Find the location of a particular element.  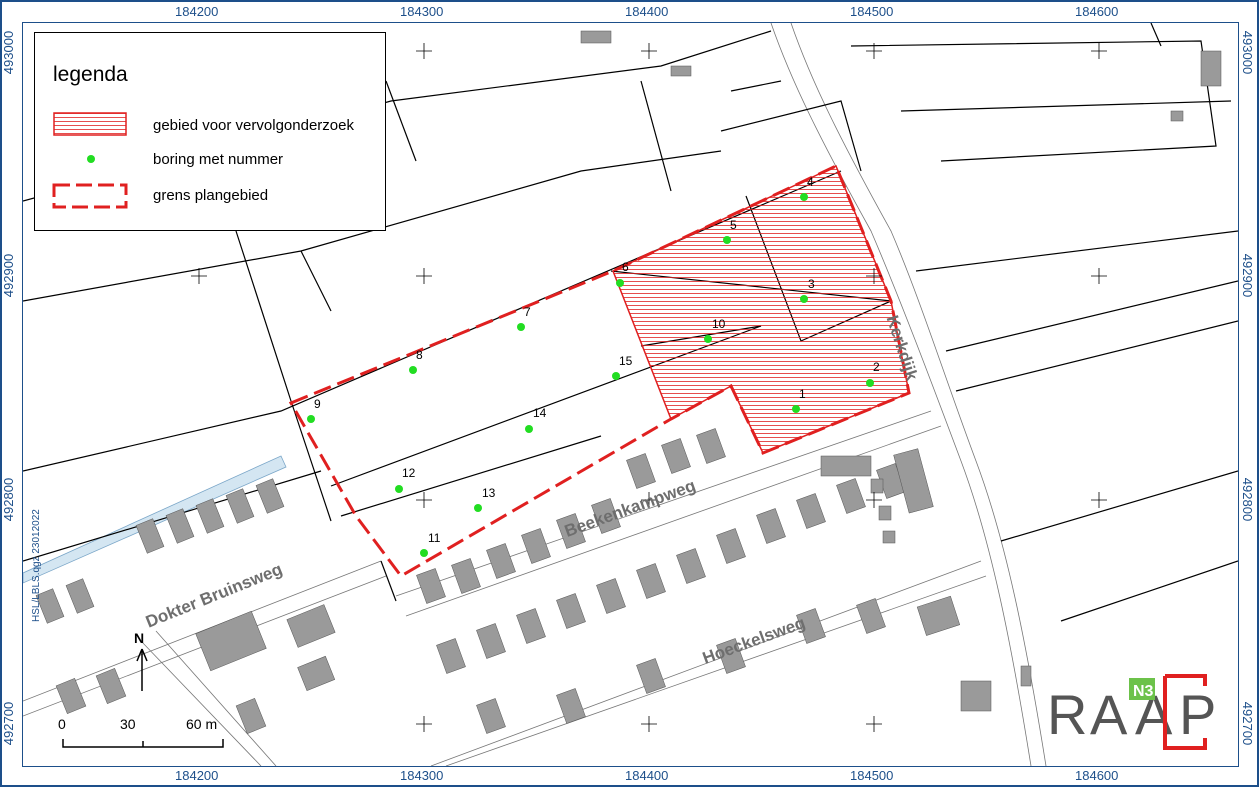

boring-label-8: 8 is located at coordinates (419, 355).